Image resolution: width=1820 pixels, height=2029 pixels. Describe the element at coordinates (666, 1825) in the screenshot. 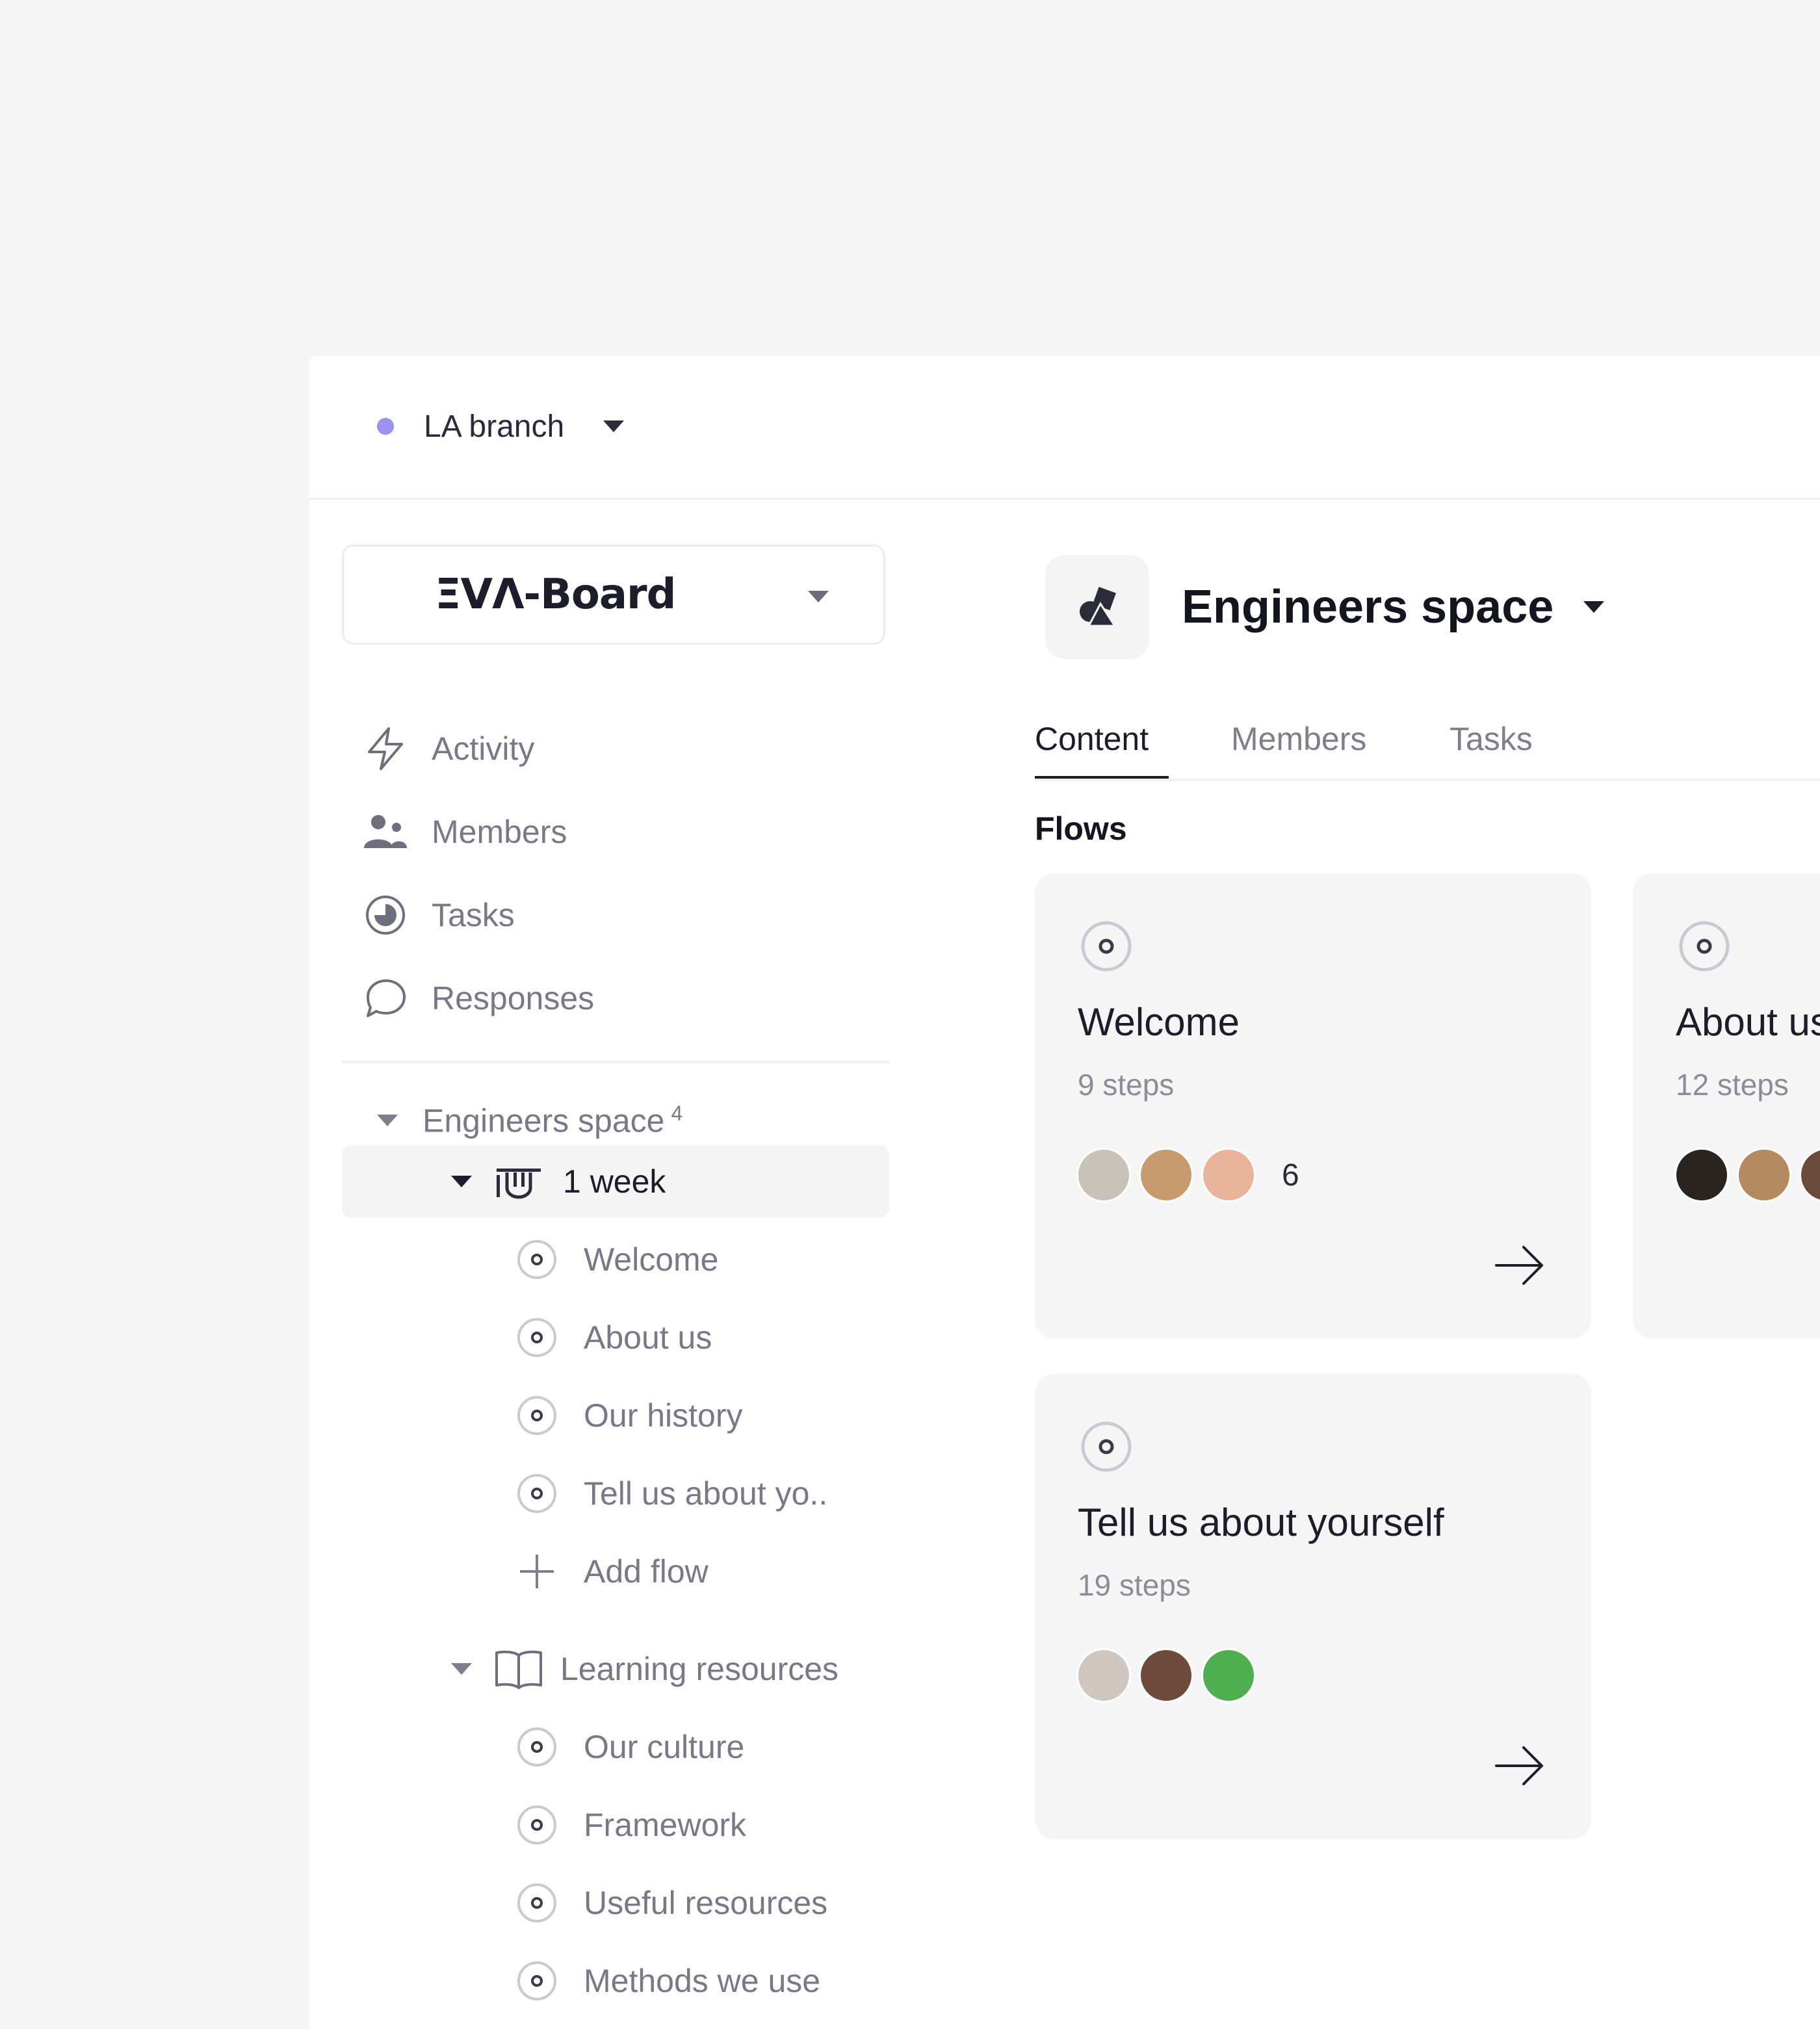

I see `tree-flow-label: Framework` at that location.